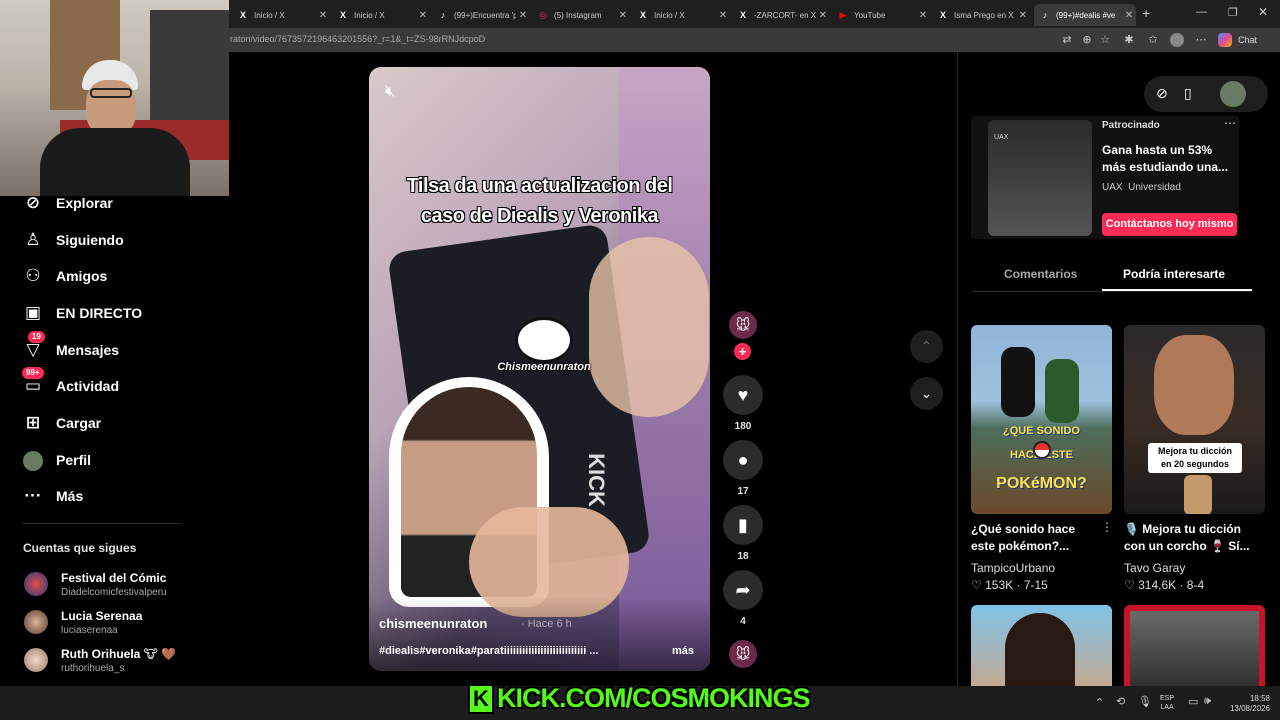  I want to click on next-video-button: ⌄, so click(926, 393).